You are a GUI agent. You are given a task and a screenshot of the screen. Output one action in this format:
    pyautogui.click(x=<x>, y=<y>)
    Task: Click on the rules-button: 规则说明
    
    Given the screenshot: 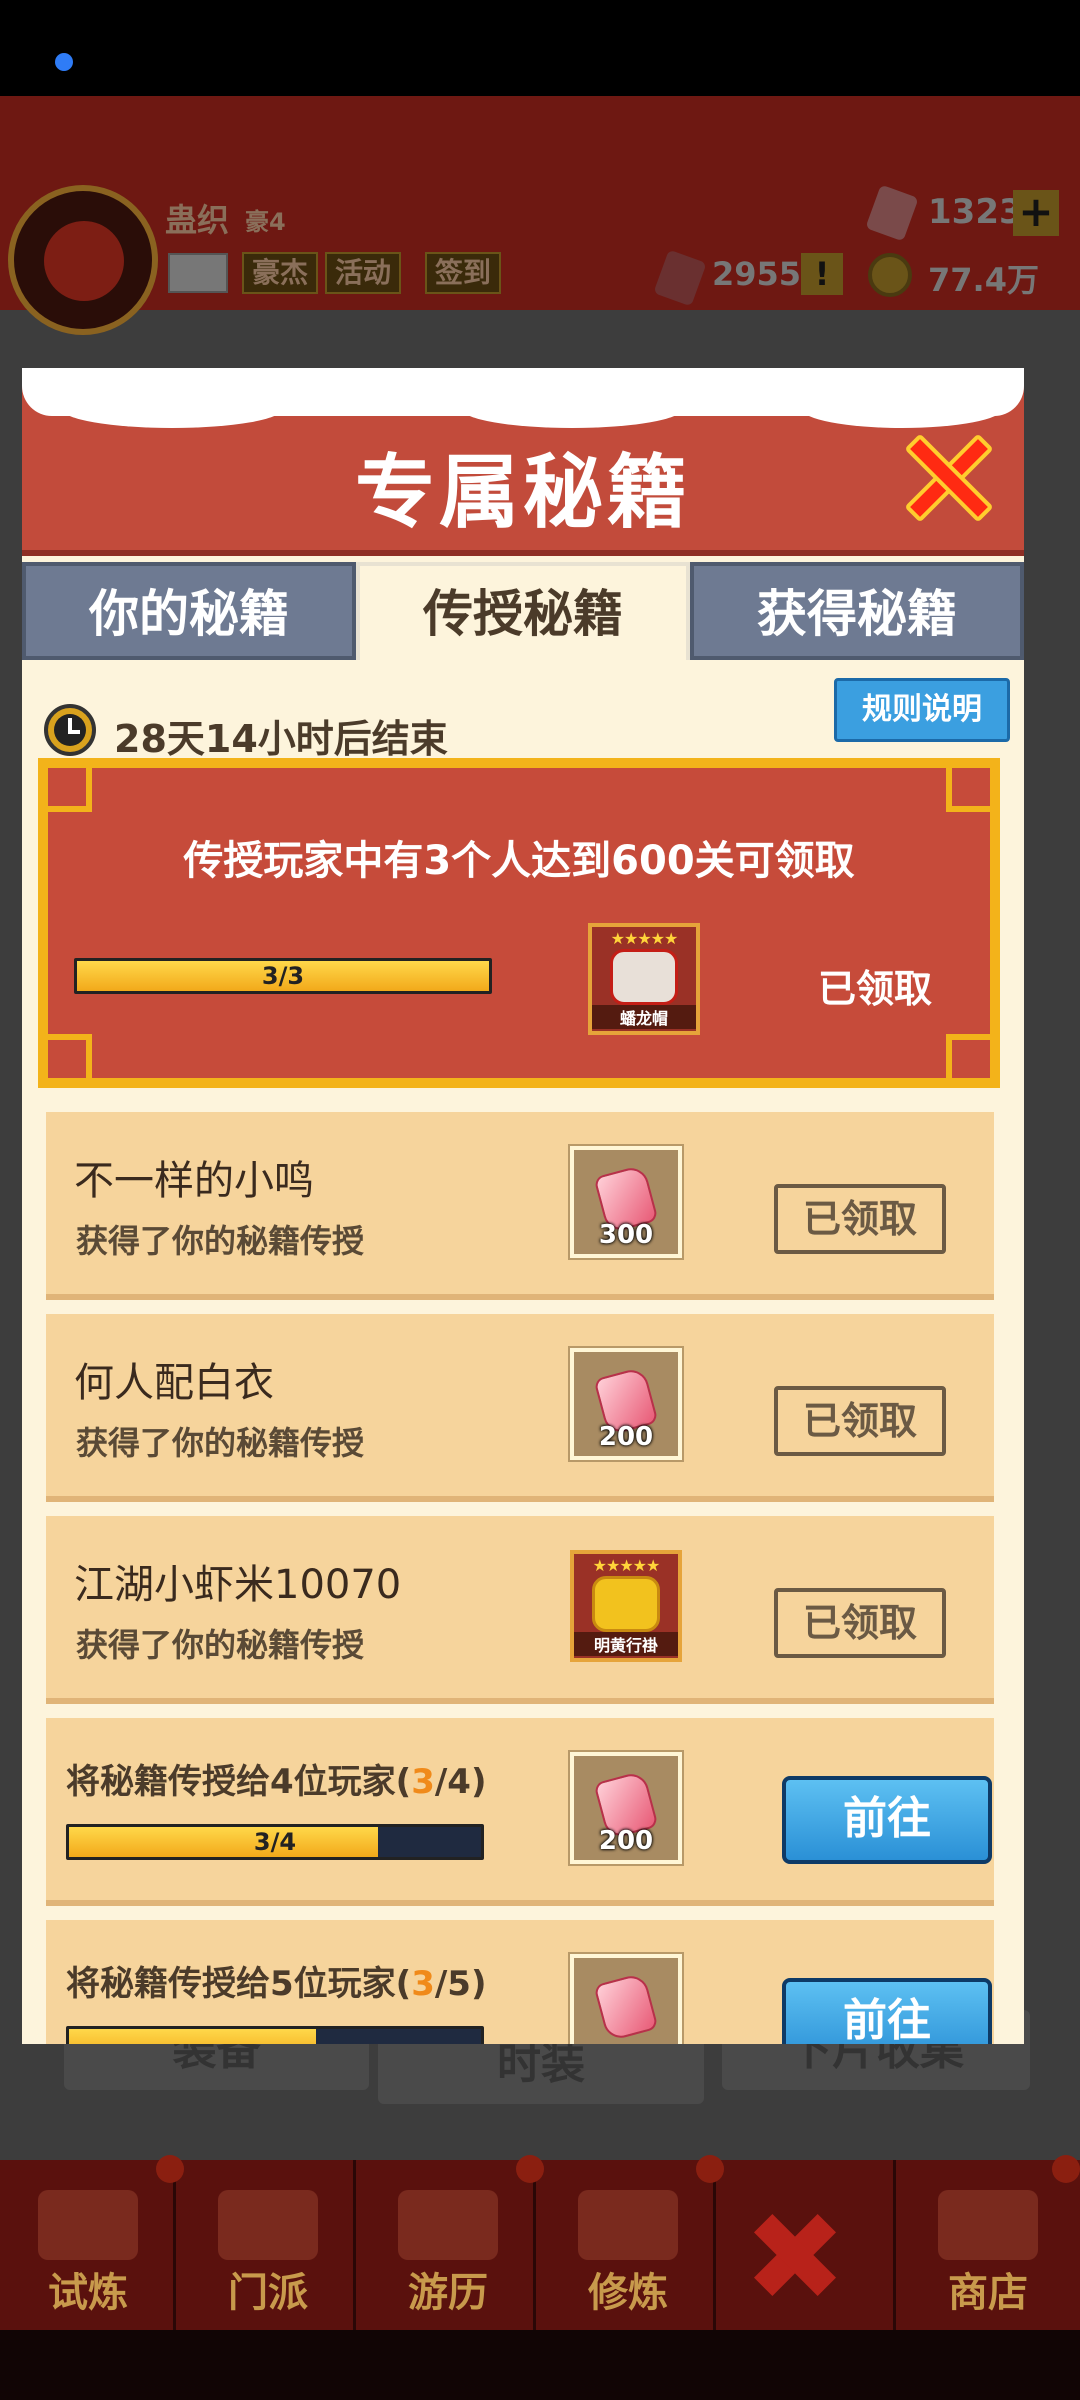 What is the action you would take?
    pyautogui.click(x=922, y=710)
    